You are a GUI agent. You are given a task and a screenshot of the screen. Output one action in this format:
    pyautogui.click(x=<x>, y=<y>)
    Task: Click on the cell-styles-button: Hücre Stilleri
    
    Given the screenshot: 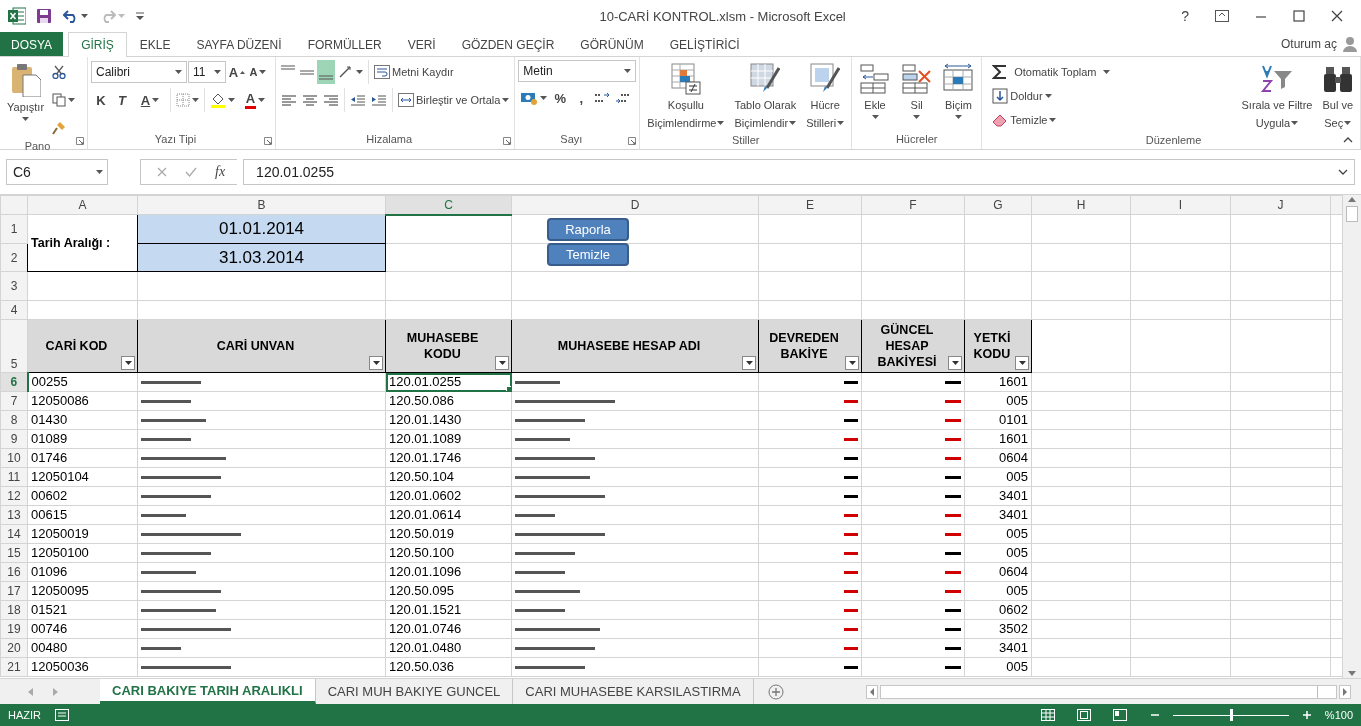 What is the action you would take?
    pyautogui.click(x=825, y=97)
    